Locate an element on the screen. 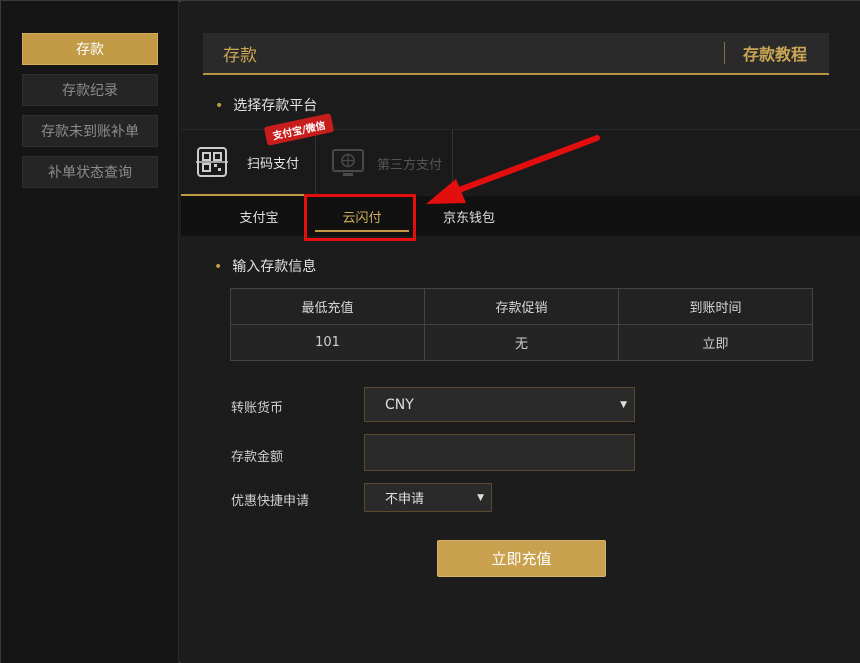  column-header-promotion: 存款促销 is located at coordinates (521, 306).